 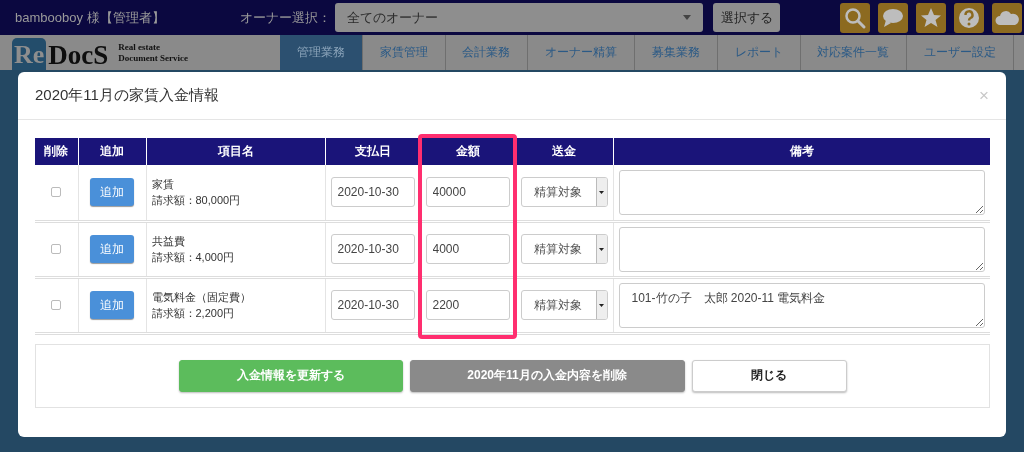 What do you see at coordinates (140, 47) in the screenshot?
I see `logo-tagline: Real estate` at bounding box center [140, 47].